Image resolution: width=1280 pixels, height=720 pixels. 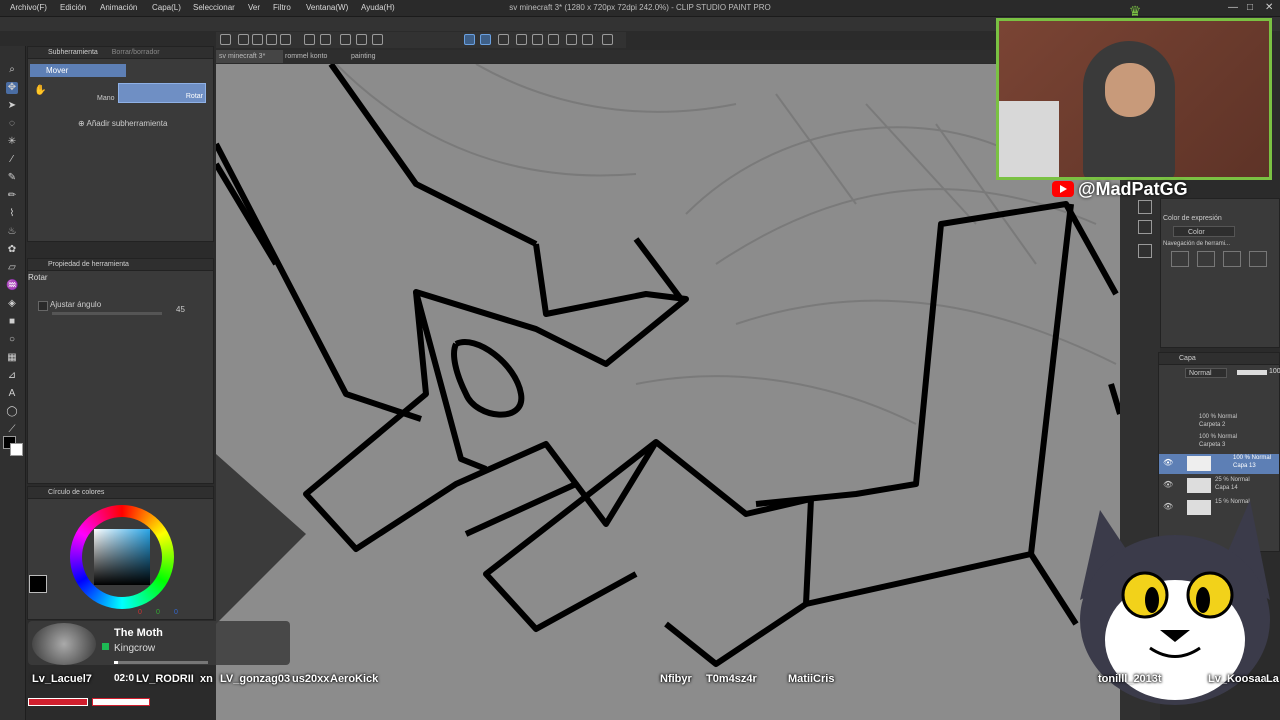 I want to click on pen-icon: ✎, so click(x=12, y=178).